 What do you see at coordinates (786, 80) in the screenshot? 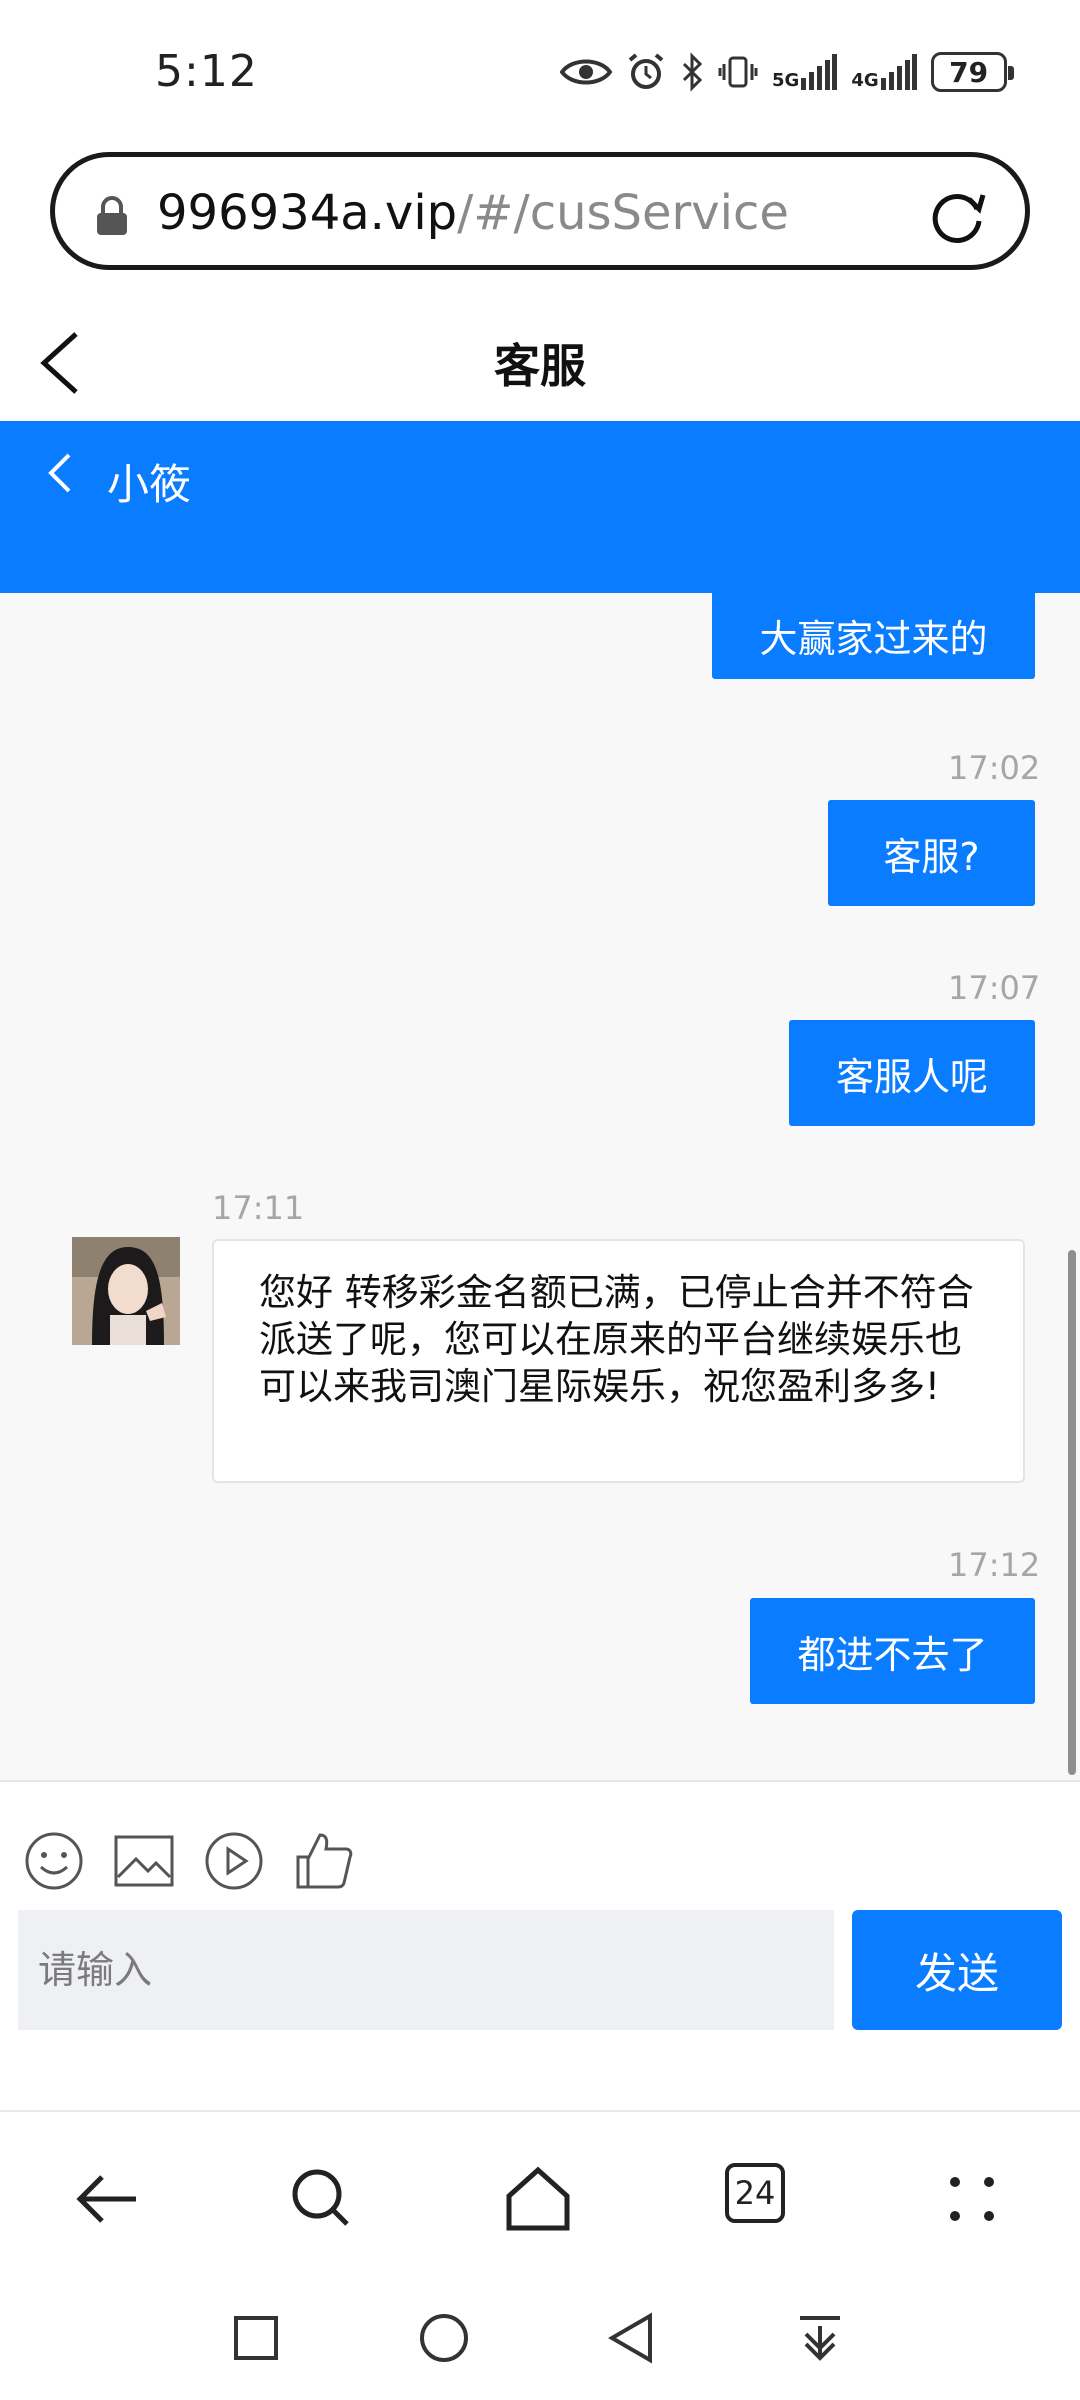
I see `network-label-1: 5G` at bounding box center [786, 80].